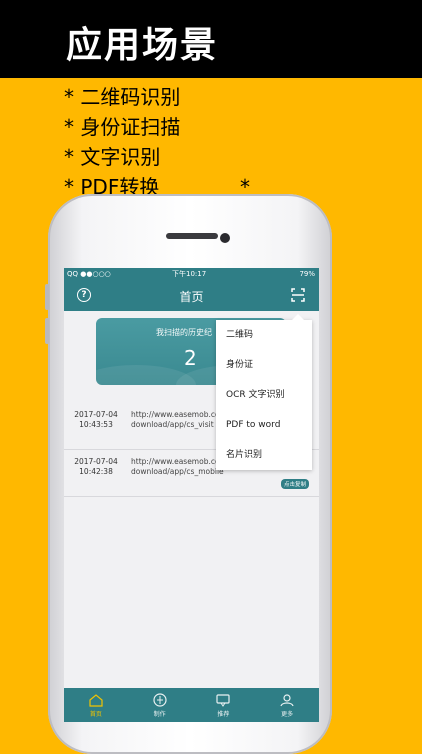  I want to click on menu-item-business-card: 名片识别, so click(264, 455).